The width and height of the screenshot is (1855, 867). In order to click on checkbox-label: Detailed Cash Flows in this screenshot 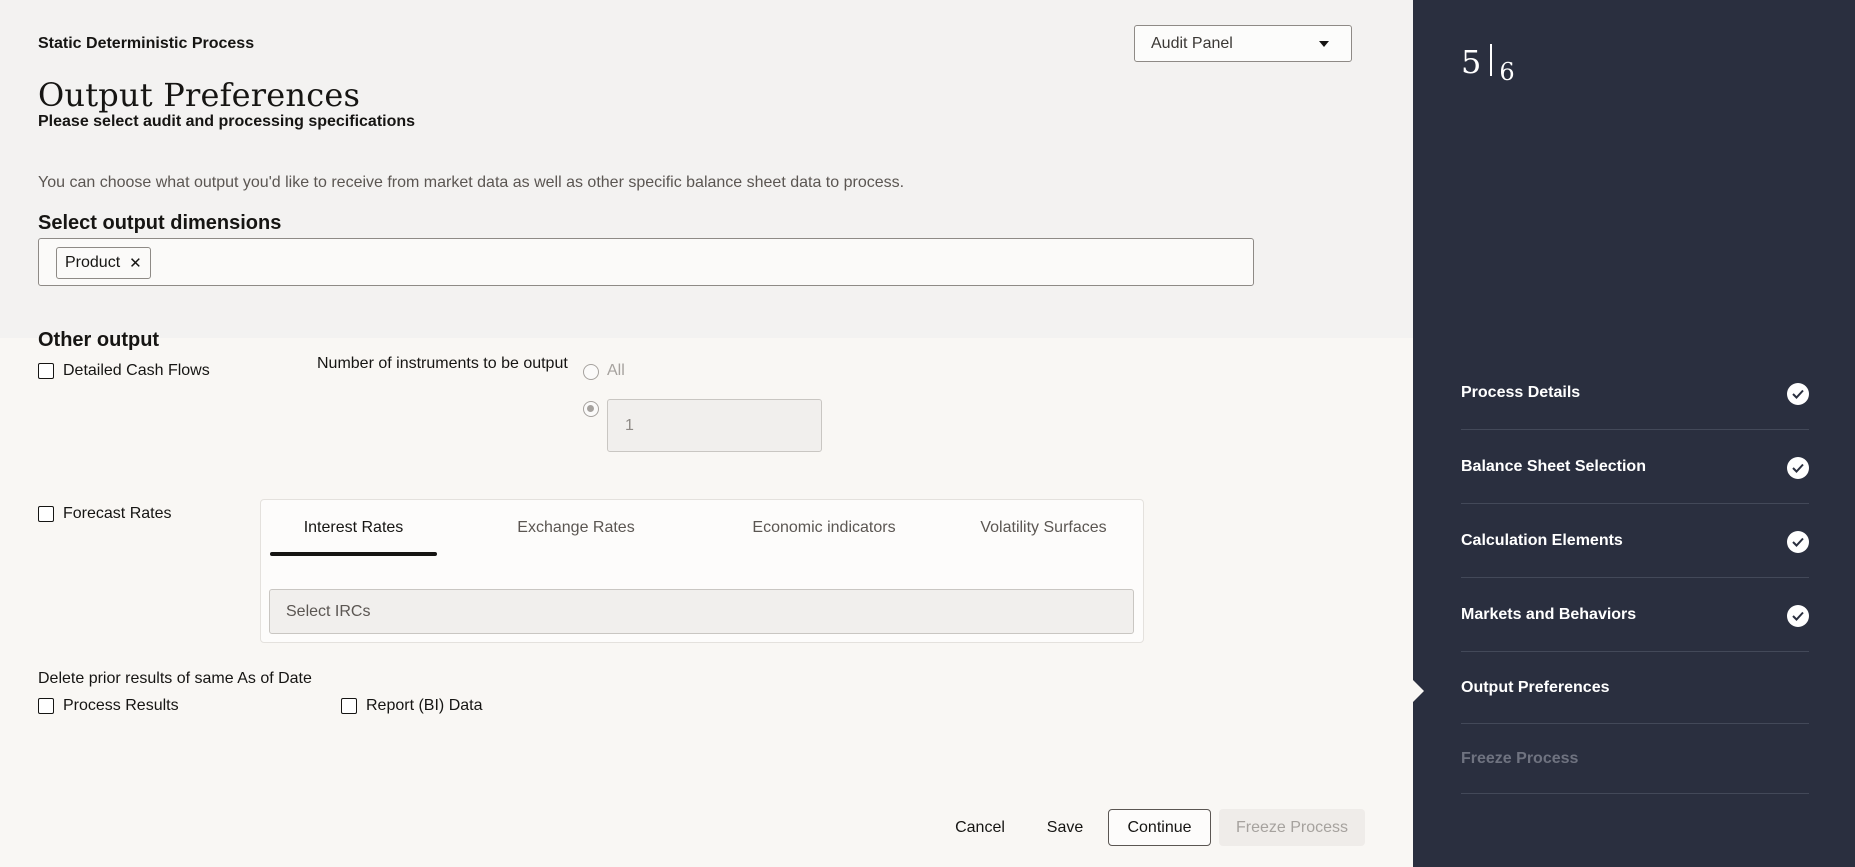, I will do `click(136, 370)`.